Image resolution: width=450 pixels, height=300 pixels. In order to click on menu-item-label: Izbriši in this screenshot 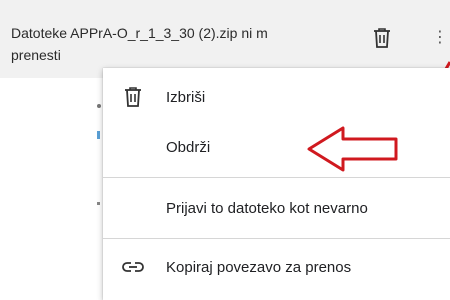, I will do `click(186, 97)`.